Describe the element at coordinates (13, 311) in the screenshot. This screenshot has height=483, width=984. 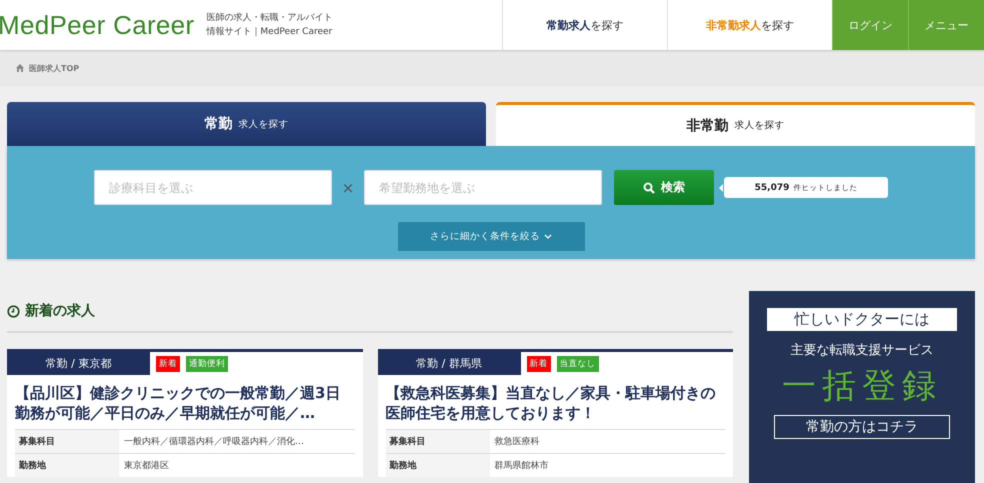
I see `clock-icon` at that location.